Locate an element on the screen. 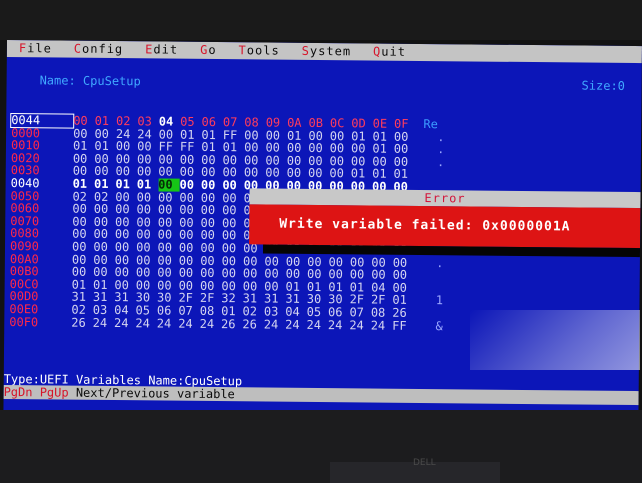 The height and width of the screenshot is (483, 642). menu-hotkey: E is located at coordinates (149, 49).